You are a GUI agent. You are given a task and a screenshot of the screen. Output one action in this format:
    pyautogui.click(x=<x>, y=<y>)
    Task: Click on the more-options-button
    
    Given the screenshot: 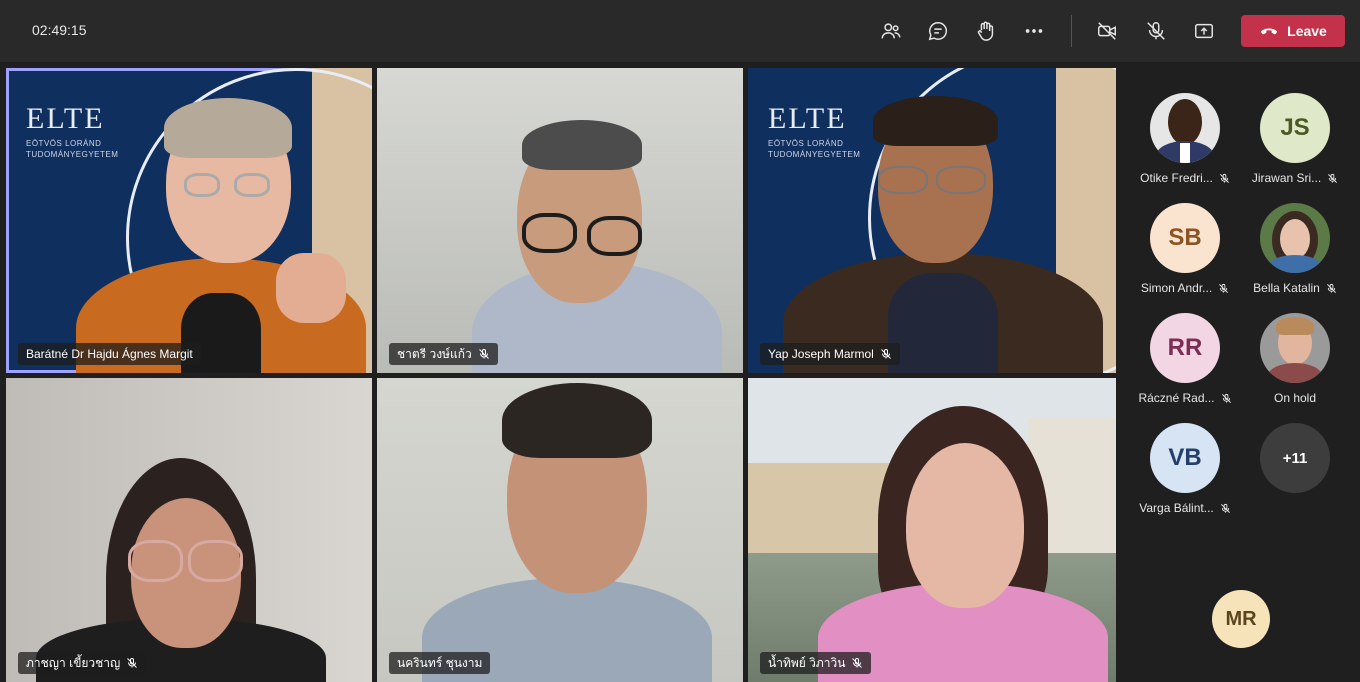 What is the action you would take?
    pyautogui.click(x=1034, y=31)
    